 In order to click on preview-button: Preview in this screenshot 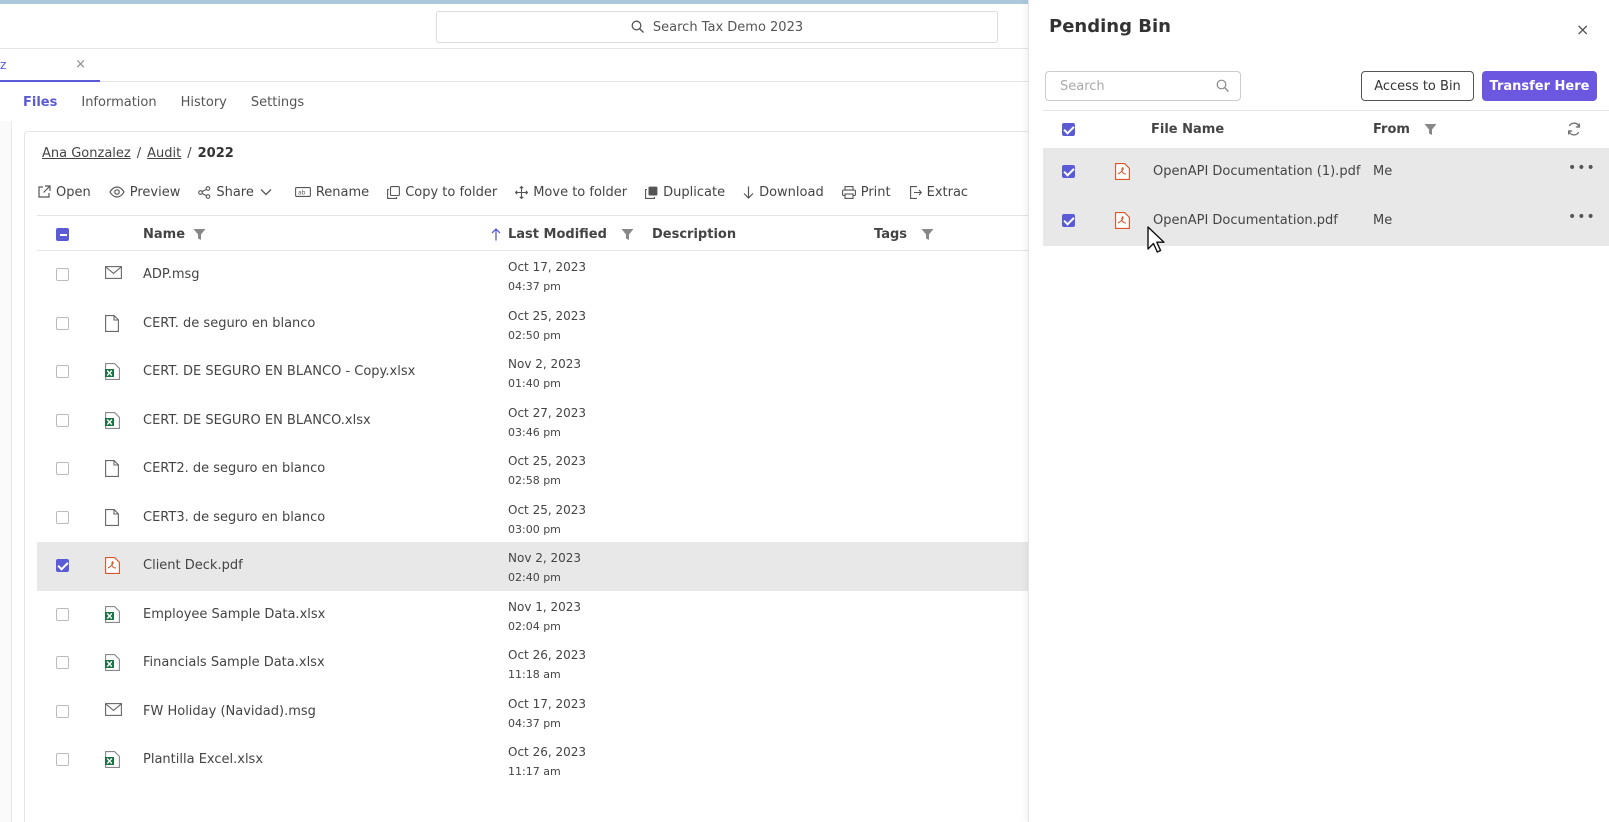, I will do `click(144, 192)`.